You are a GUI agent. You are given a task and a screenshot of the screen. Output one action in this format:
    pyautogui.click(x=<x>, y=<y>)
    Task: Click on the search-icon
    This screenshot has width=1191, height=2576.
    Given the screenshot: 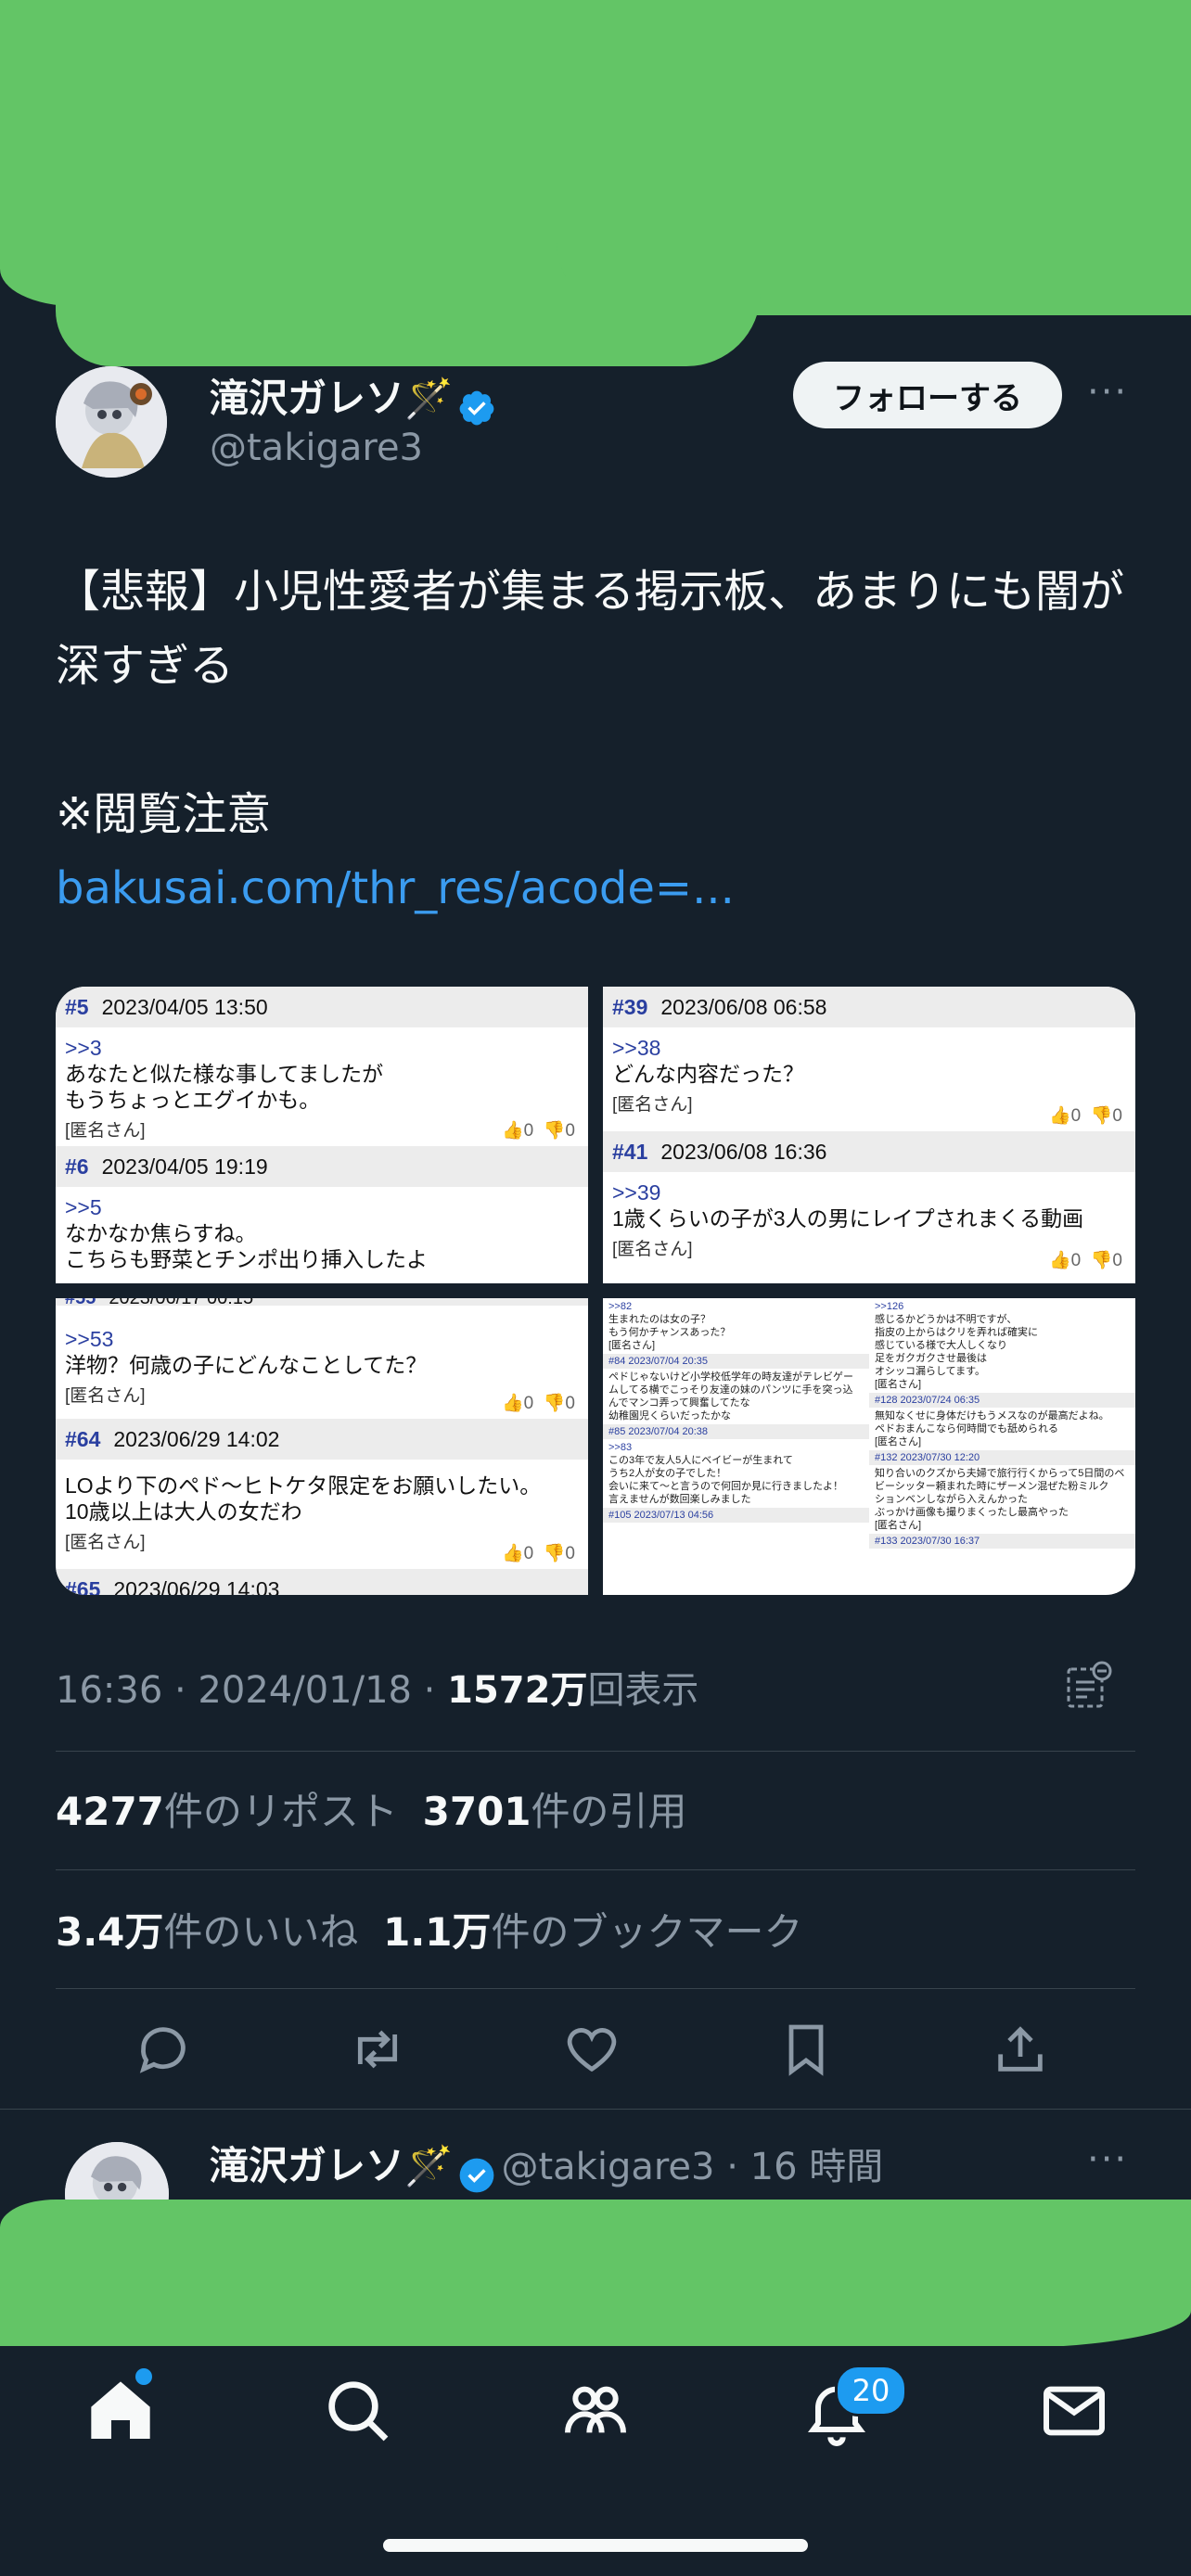 What is the action you would take?
    pyautogui.click(x=358, y=2411)
    